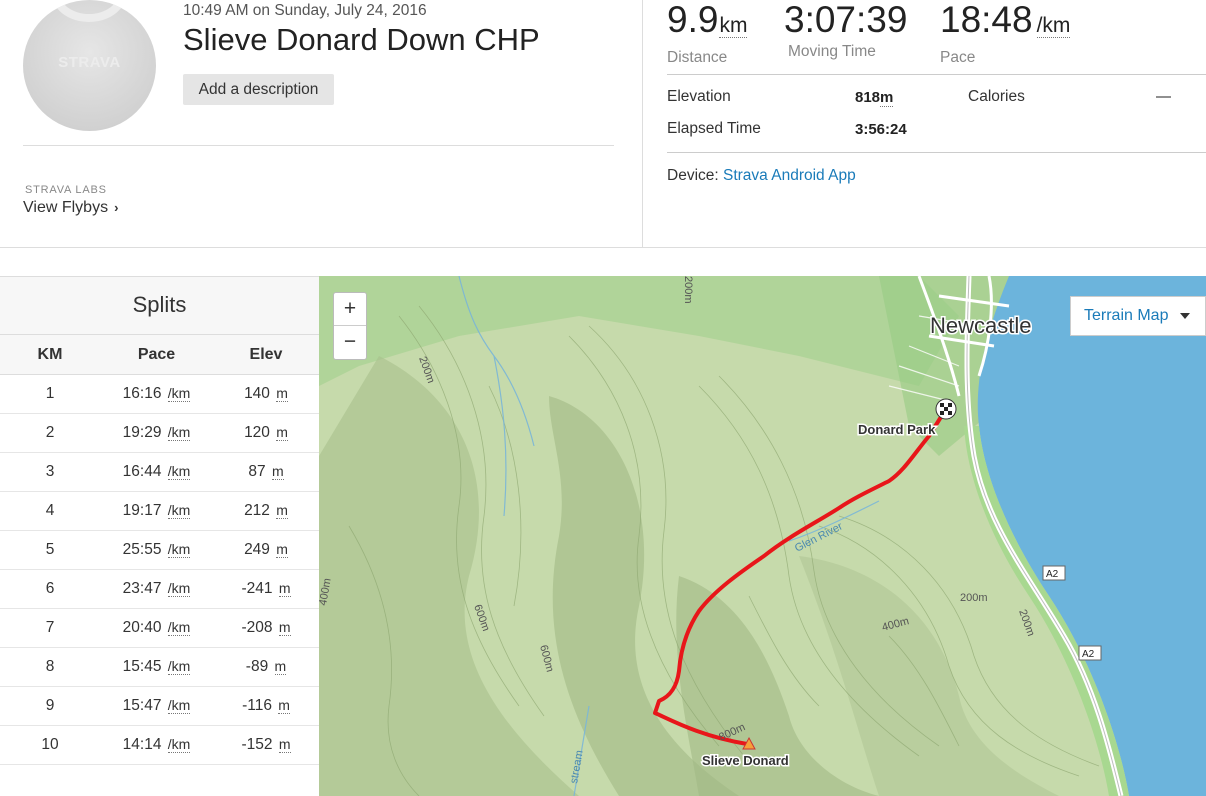 This screenshot has height=796, width=1206. I want to click on zoom-out-button: −, so click(350, 342).